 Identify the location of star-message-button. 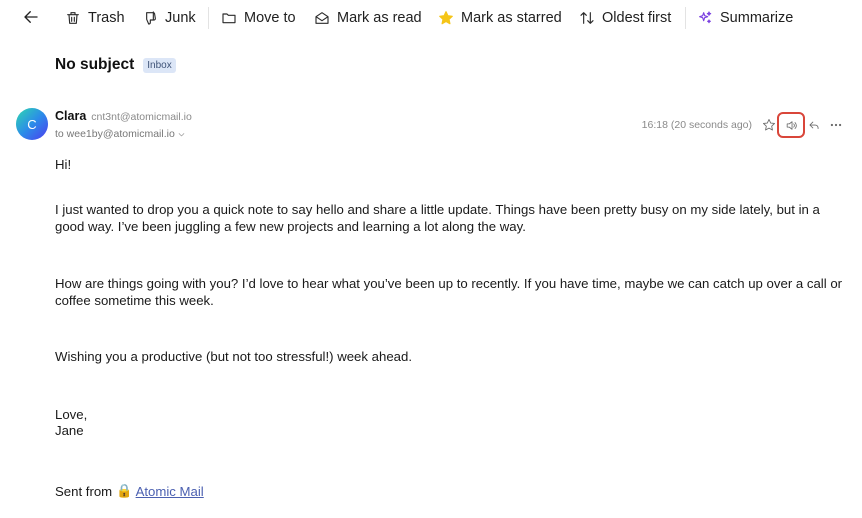
(769, 125).